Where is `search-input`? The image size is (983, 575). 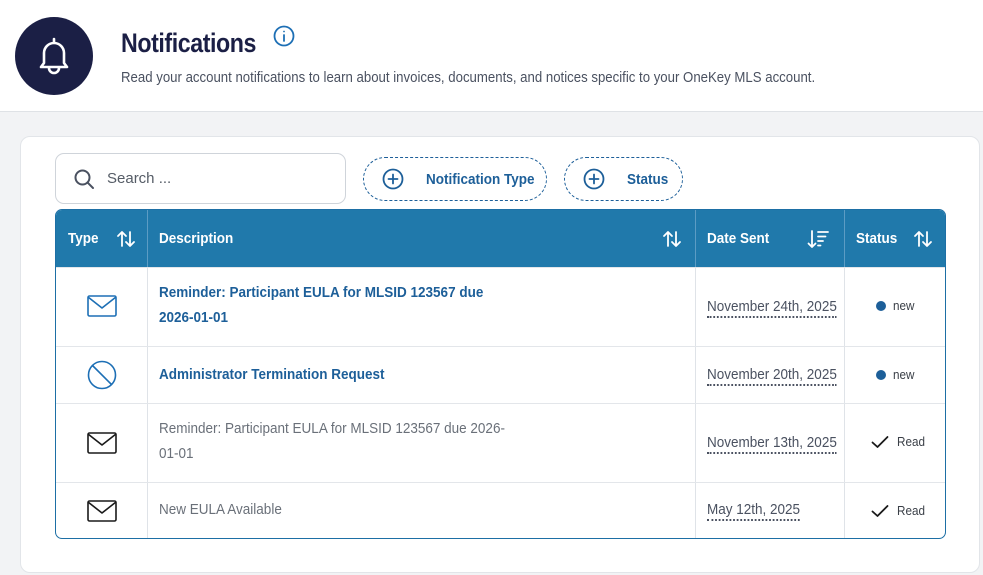 search-input is located at coordinates (207, 178).